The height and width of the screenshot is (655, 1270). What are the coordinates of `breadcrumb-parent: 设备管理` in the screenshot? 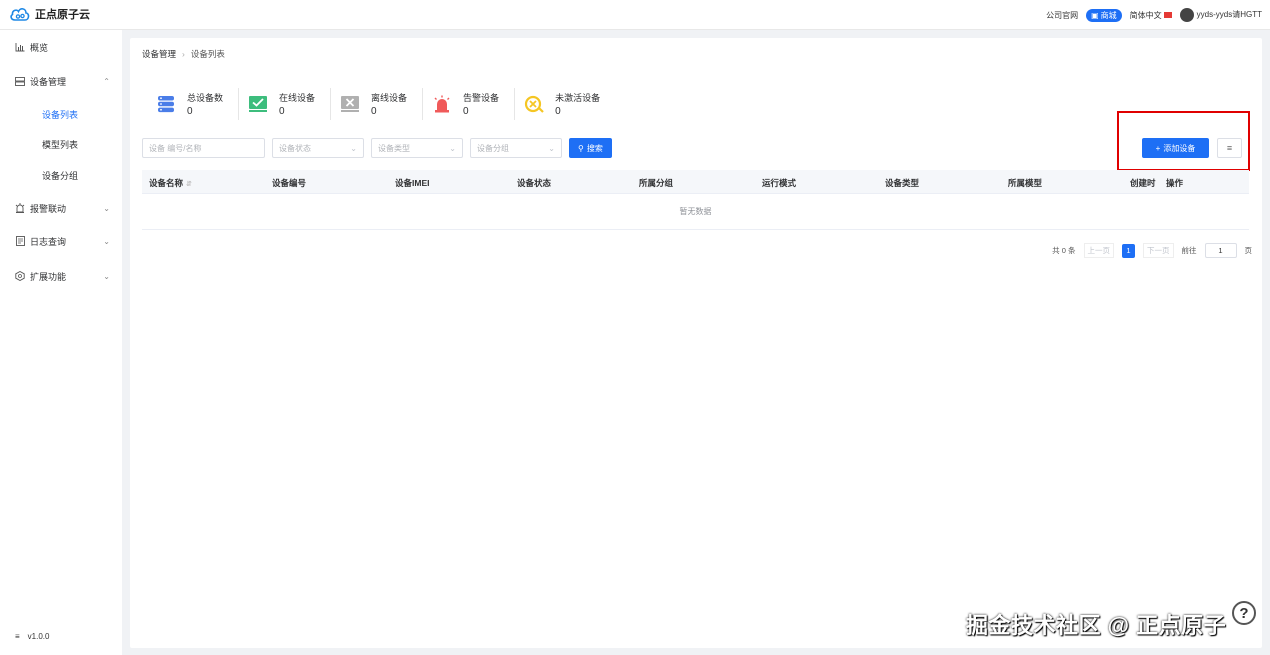 It's located at (159, 54).